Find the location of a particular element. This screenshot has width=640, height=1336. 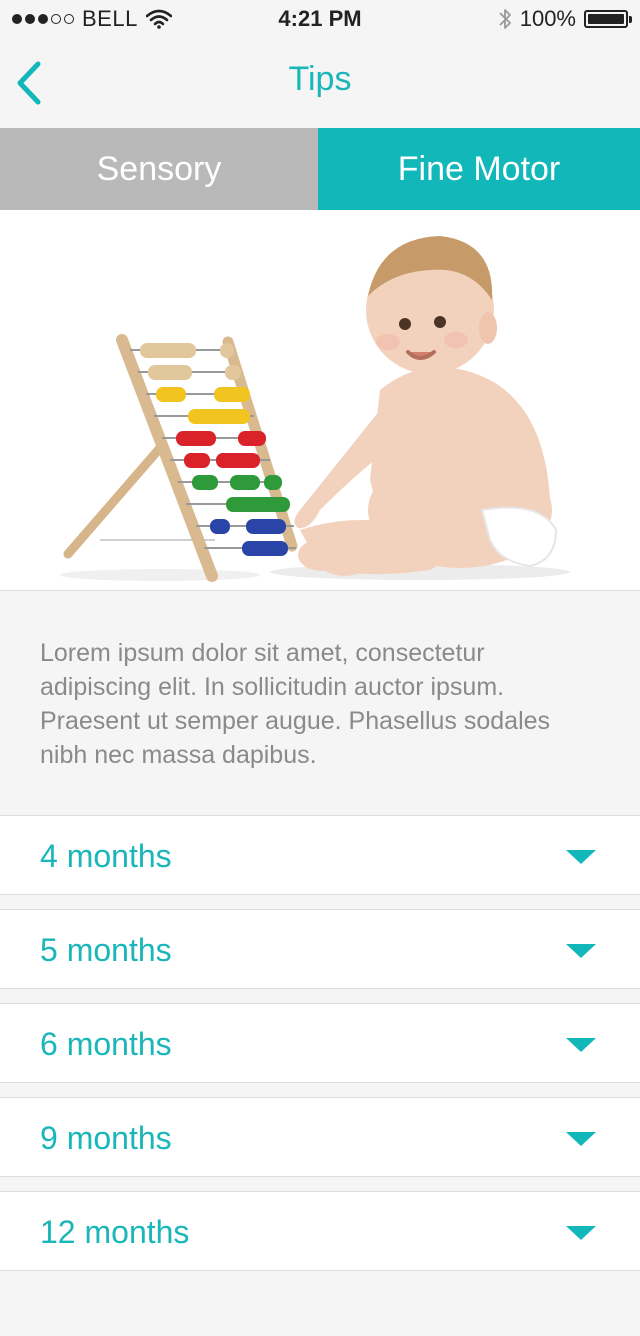

age-section-label: 6 months is located at coordinates (106, 1044).